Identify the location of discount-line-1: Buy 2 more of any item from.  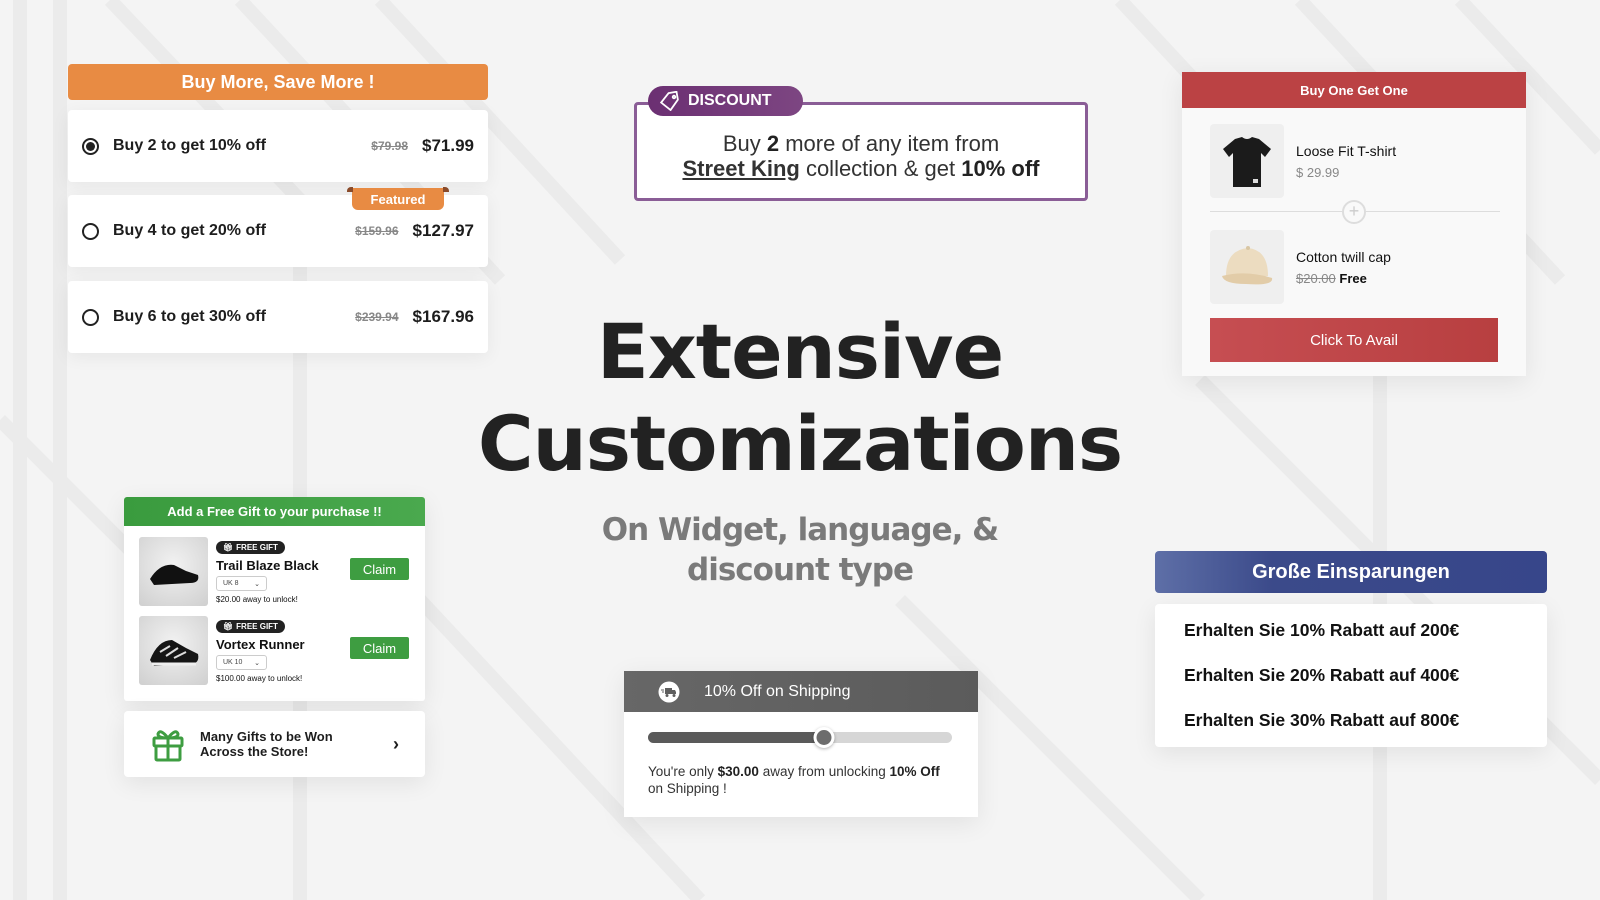
(861, 143).